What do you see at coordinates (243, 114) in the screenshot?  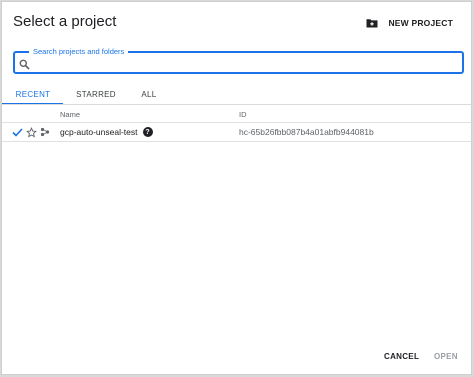 I see `column-header-id: ID` at bounding box center [243, 114].